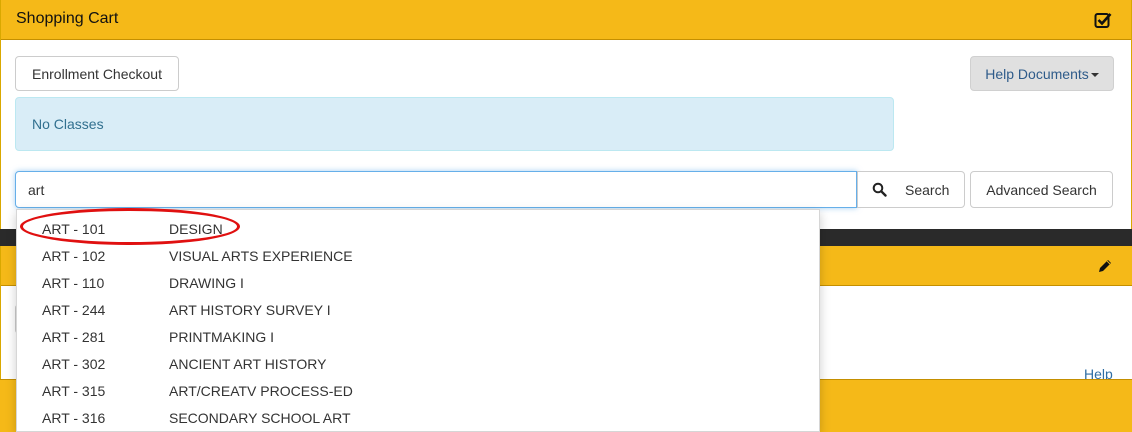 Image resolution: width=1132 pixels, height=432 pixels. Describe the element at coordinates (418, 223) in the screenshot. I see `suggestion-item: ART - 101 DESIGN` at that location.